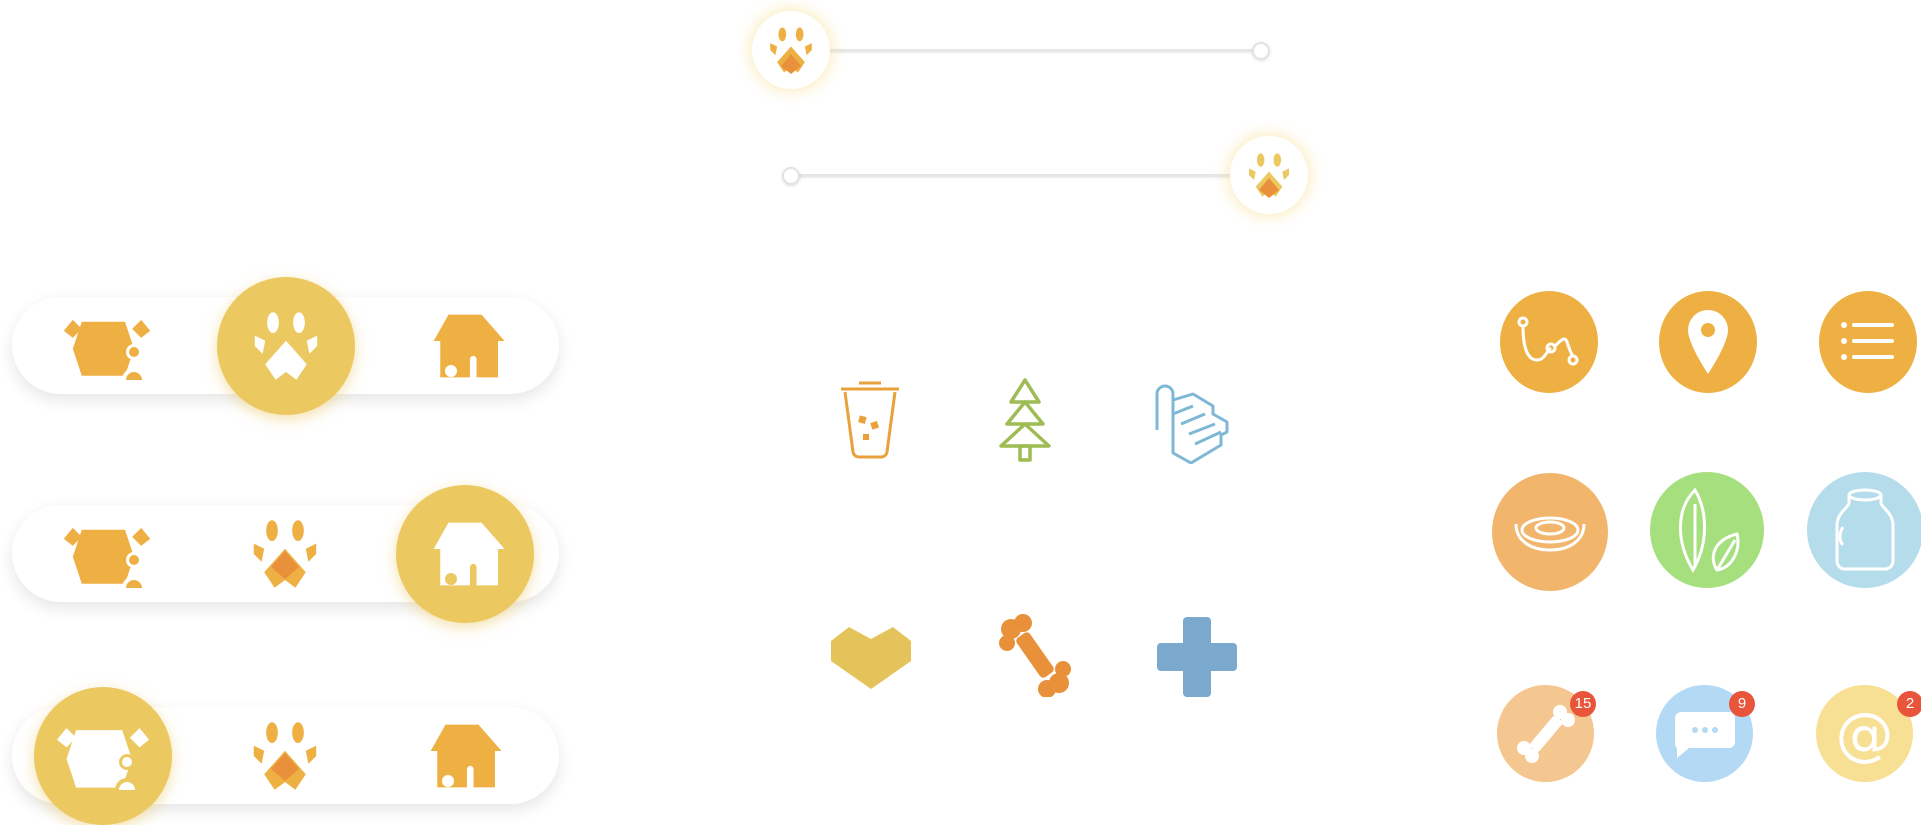 This screenshot has width=1921, height=825. I want to click on slider-top, so click(1012, 50).